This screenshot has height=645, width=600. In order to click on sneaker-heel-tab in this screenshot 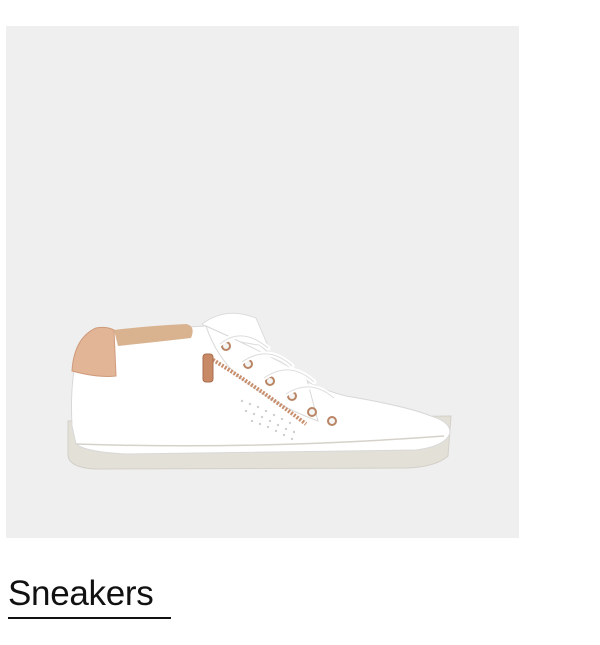, I will do `click(94, 351)`.